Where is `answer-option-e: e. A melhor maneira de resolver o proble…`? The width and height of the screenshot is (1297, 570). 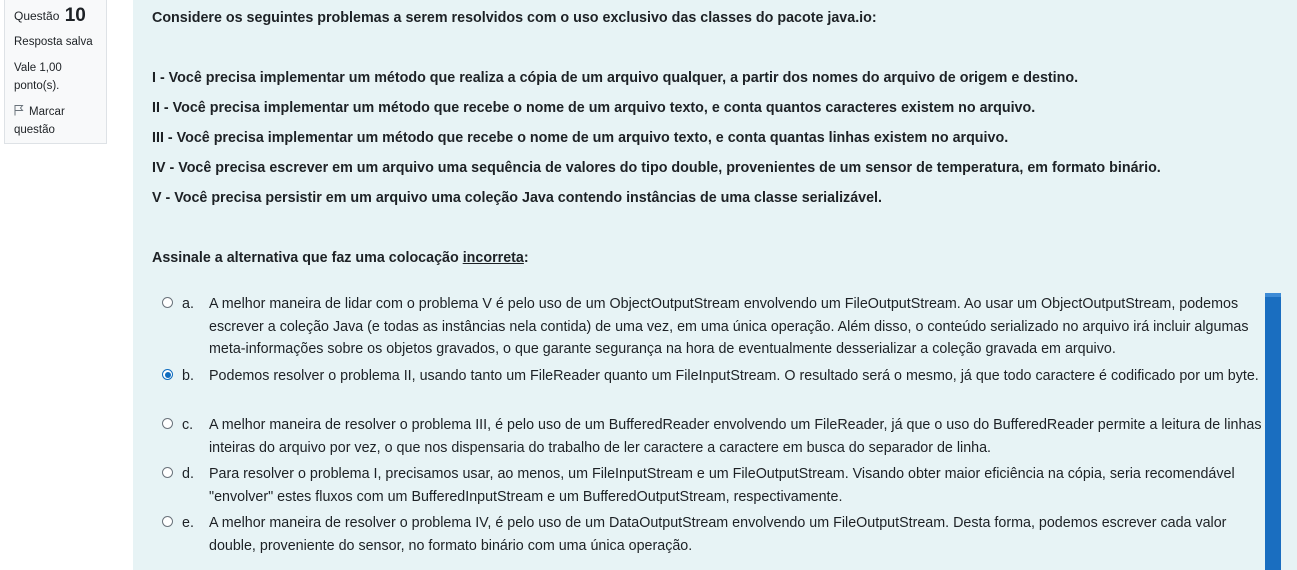
answer-option-e: e. A melhor maneira de resolver o proble… is located at coordinates (714, 534).